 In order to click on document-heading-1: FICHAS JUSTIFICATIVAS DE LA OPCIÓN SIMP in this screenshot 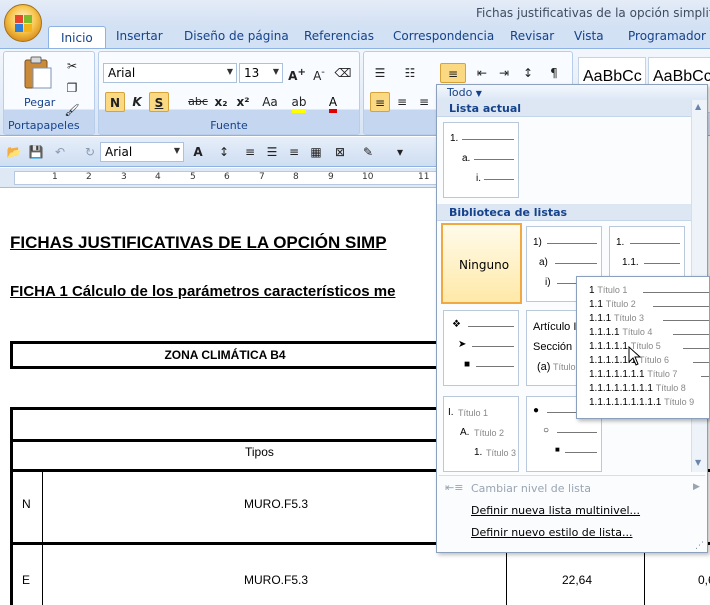, I will do `click(198, 242)`.